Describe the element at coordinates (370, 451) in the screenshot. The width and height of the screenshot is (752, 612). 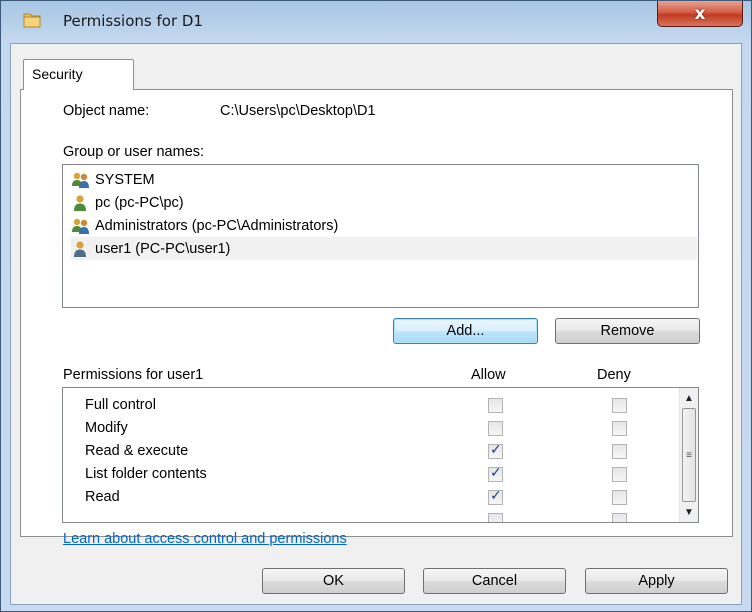
I see `permission-row-read-execute: Read & execute ✓` at that location.